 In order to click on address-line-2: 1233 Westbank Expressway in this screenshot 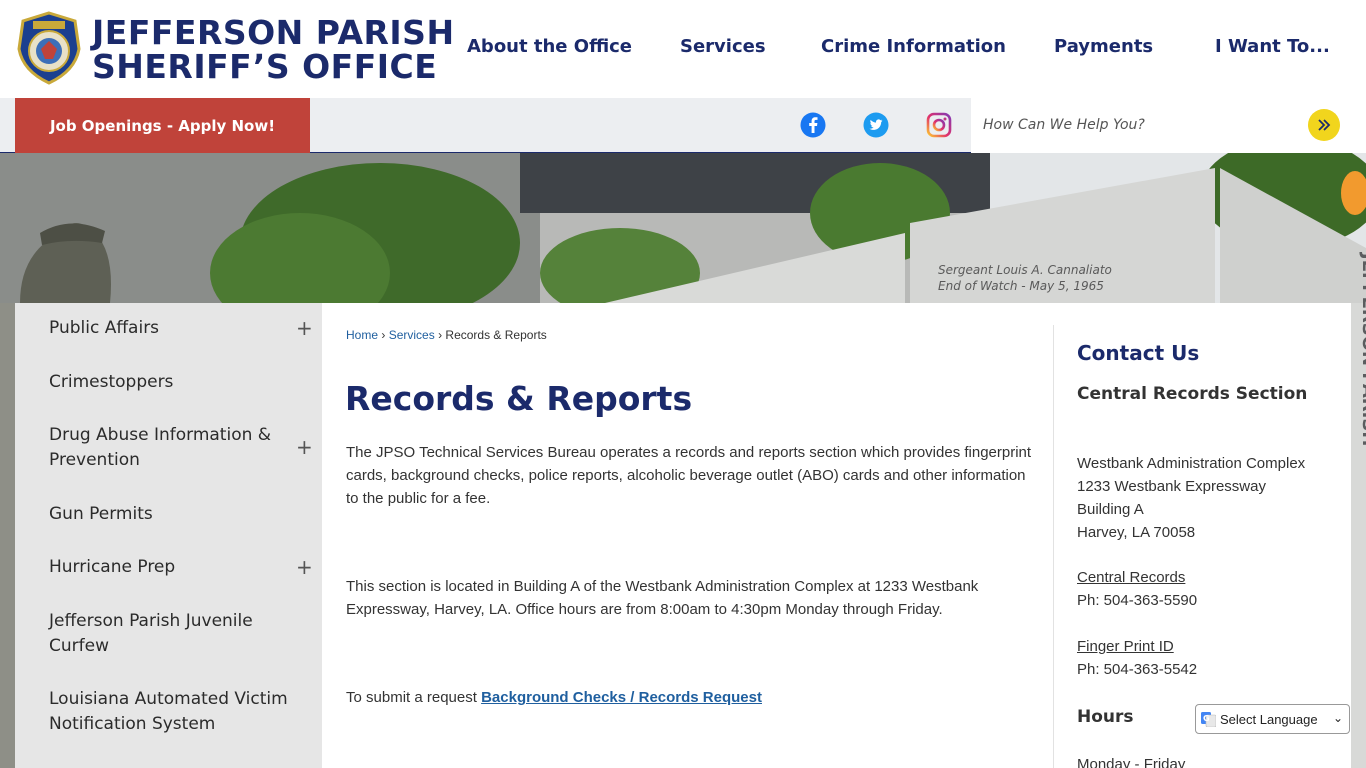, I will do `click(1171, 486)`.